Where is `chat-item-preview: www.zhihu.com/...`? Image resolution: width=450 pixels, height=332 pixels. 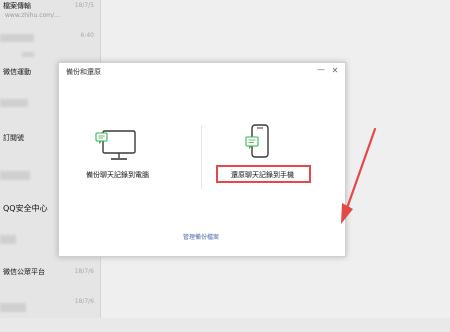
chat-item-preview: www.zhihu.com/... is located at coordinates (32, 15).